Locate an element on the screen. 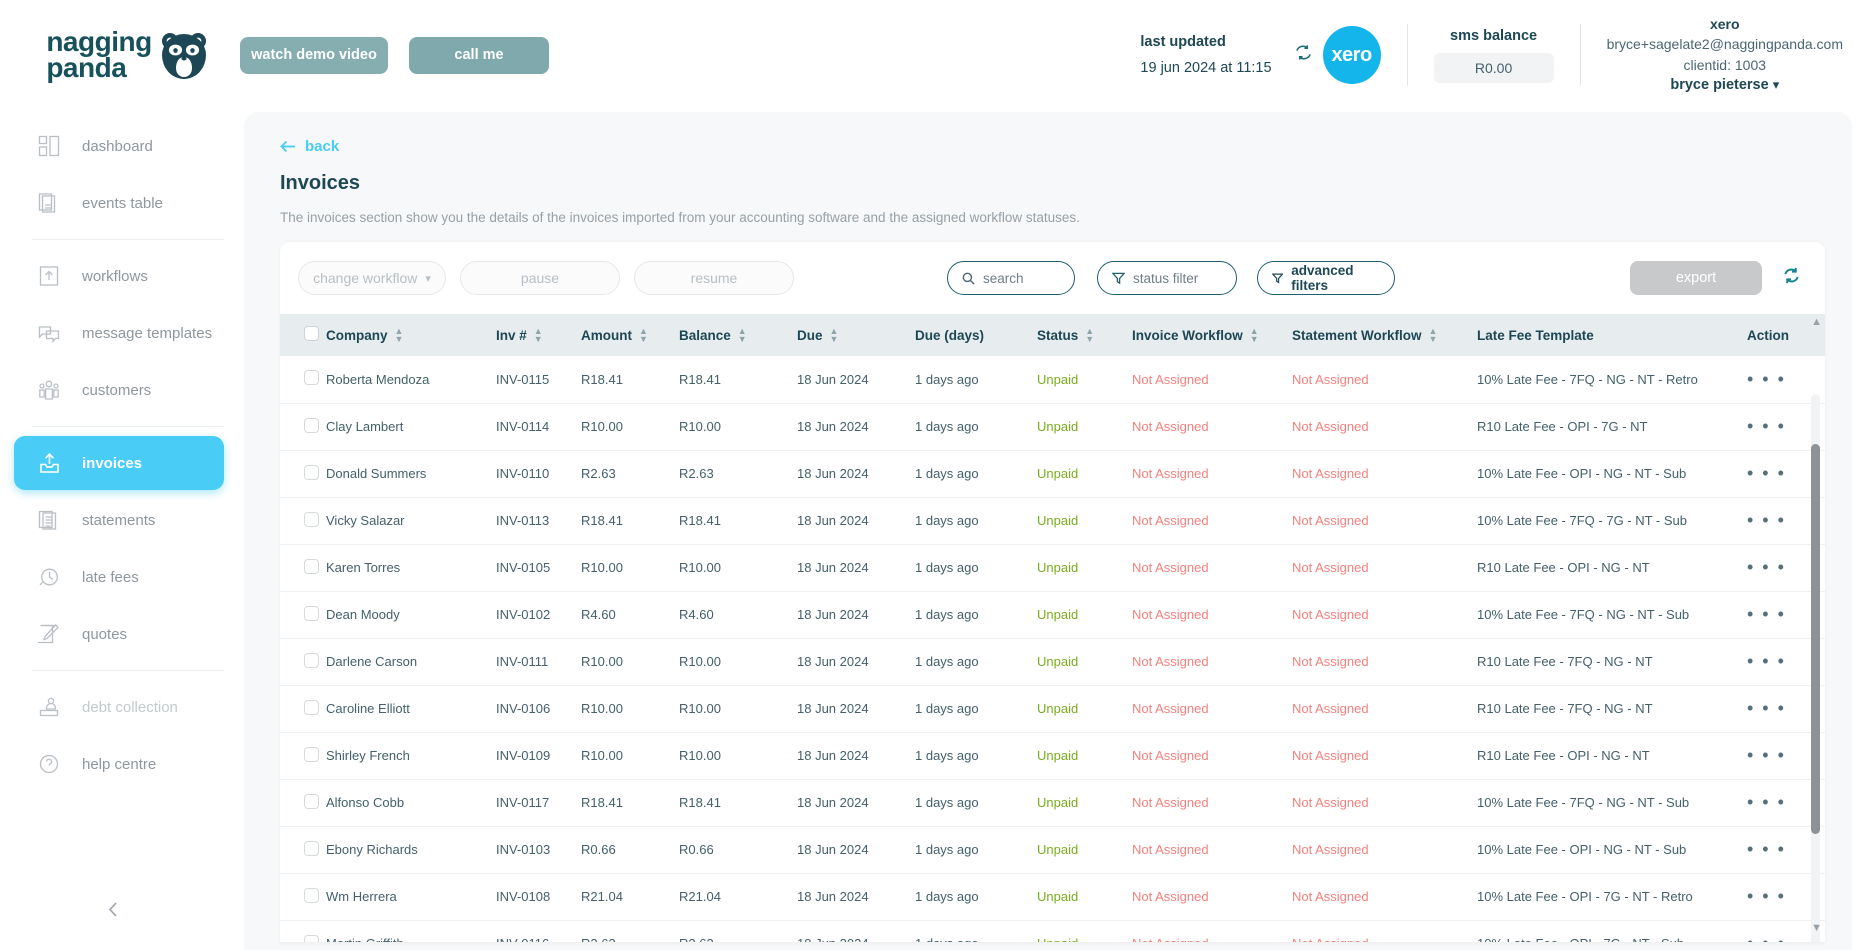  back-link: back is located at coordinates (1066, 146).